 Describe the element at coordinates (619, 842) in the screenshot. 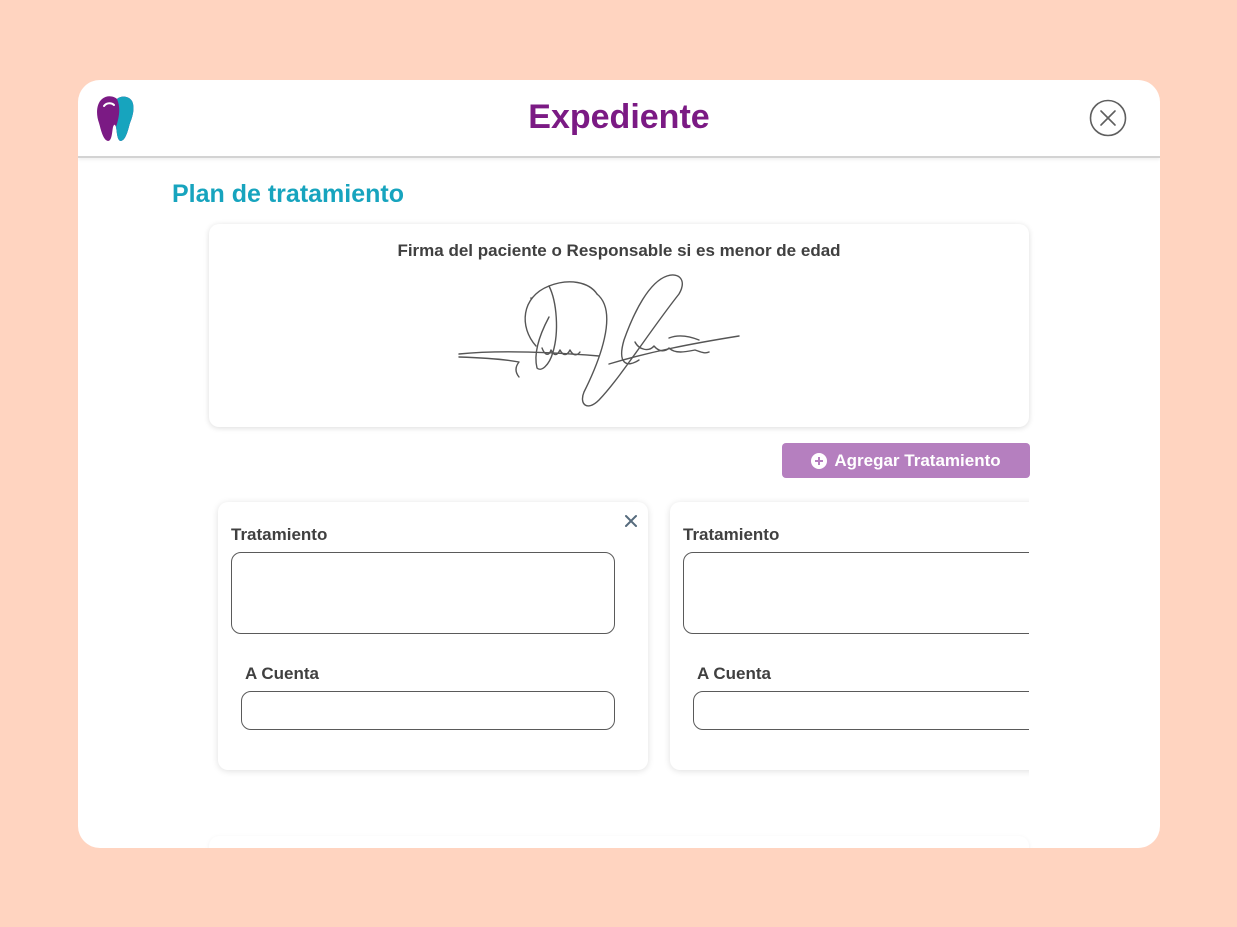

I see `next-card-edge` at that location.